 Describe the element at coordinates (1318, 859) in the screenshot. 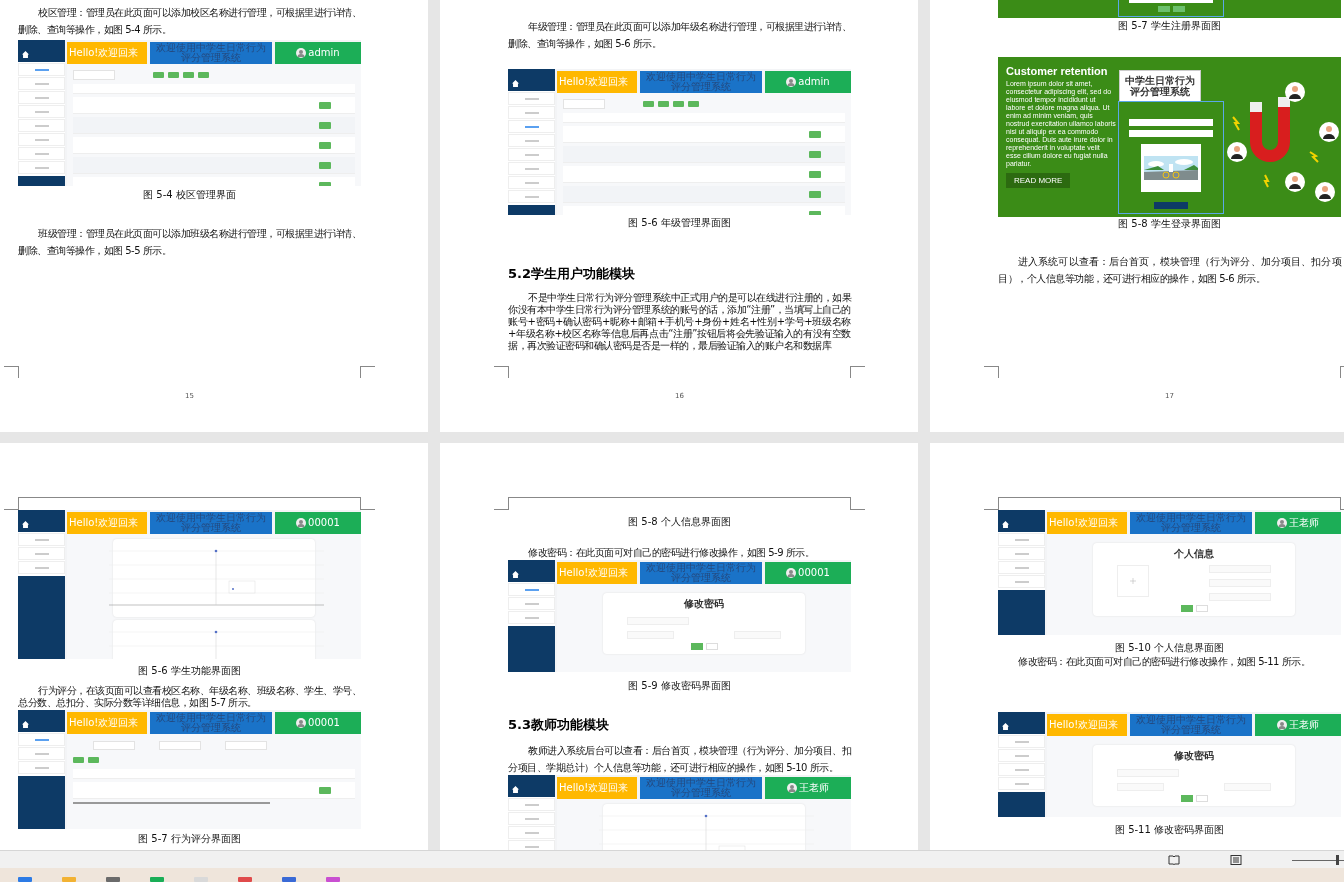

I see `zoom-slider` at that location.